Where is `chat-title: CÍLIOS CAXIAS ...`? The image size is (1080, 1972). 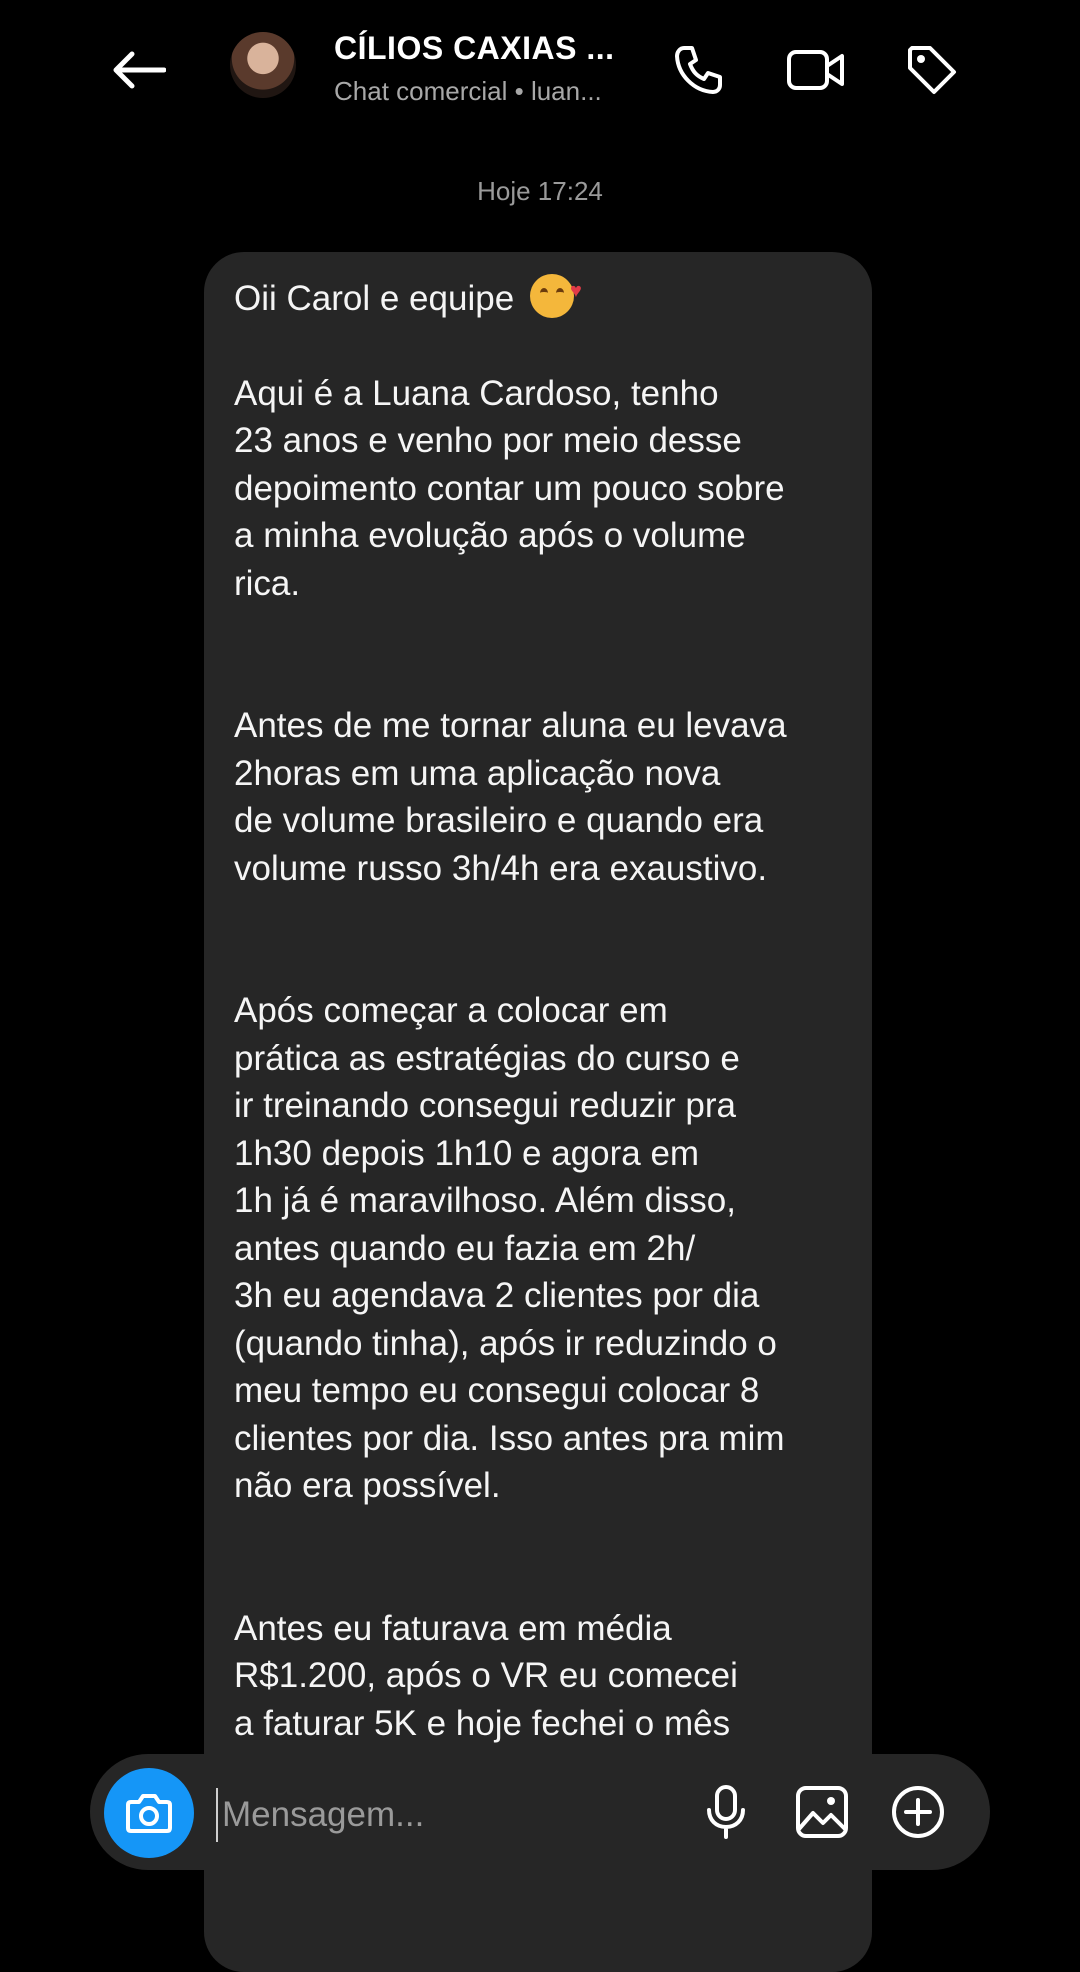
chat-title: CÍLIOS CAXIAS ... is located at coordinates (474, 48).